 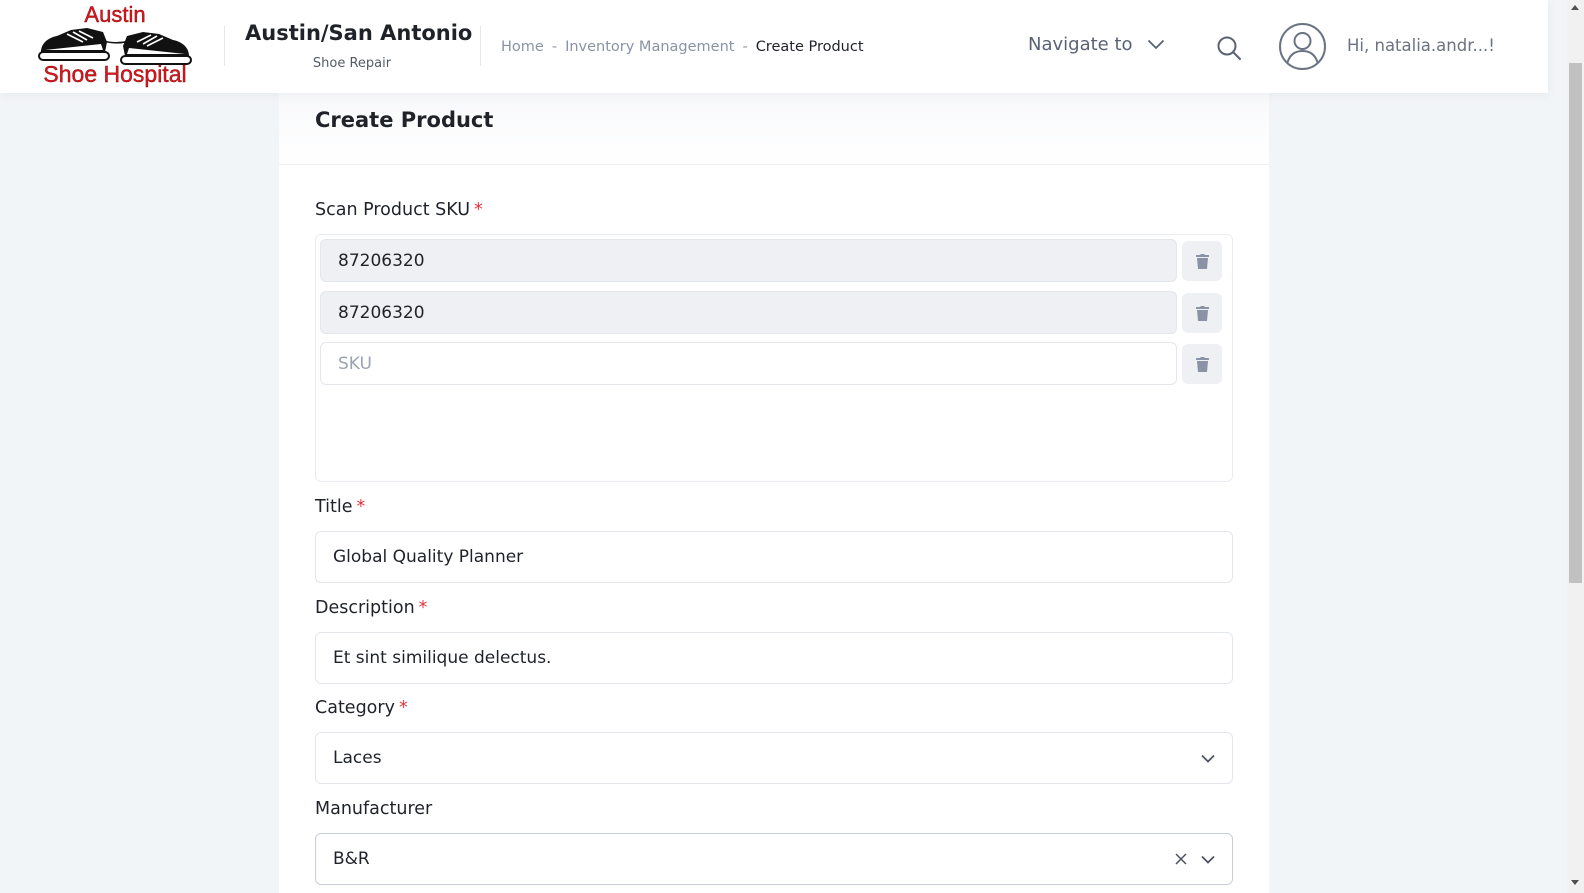 I want to click on sku-row: SKU, so click(x=774, y=363).